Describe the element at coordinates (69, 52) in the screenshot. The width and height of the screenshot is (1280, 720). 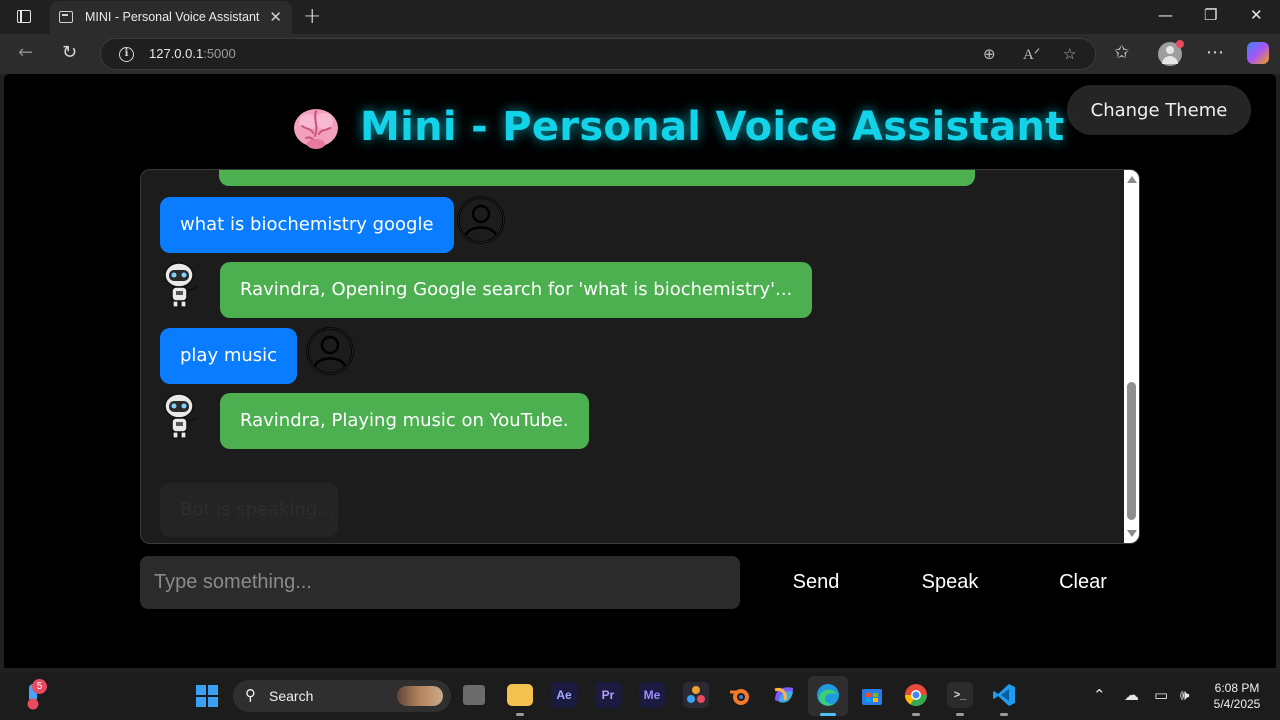
I see `reload-icon: ↻` at that location.